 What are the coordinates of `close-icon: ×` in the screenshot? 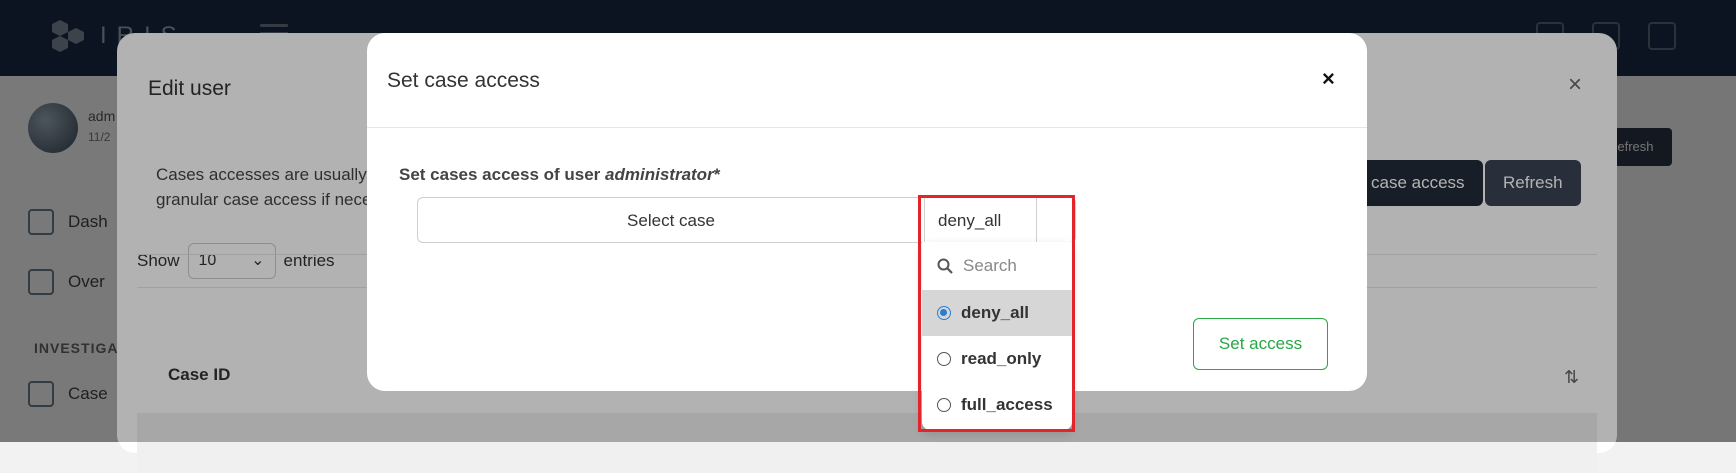 It's located at (1328, 79).